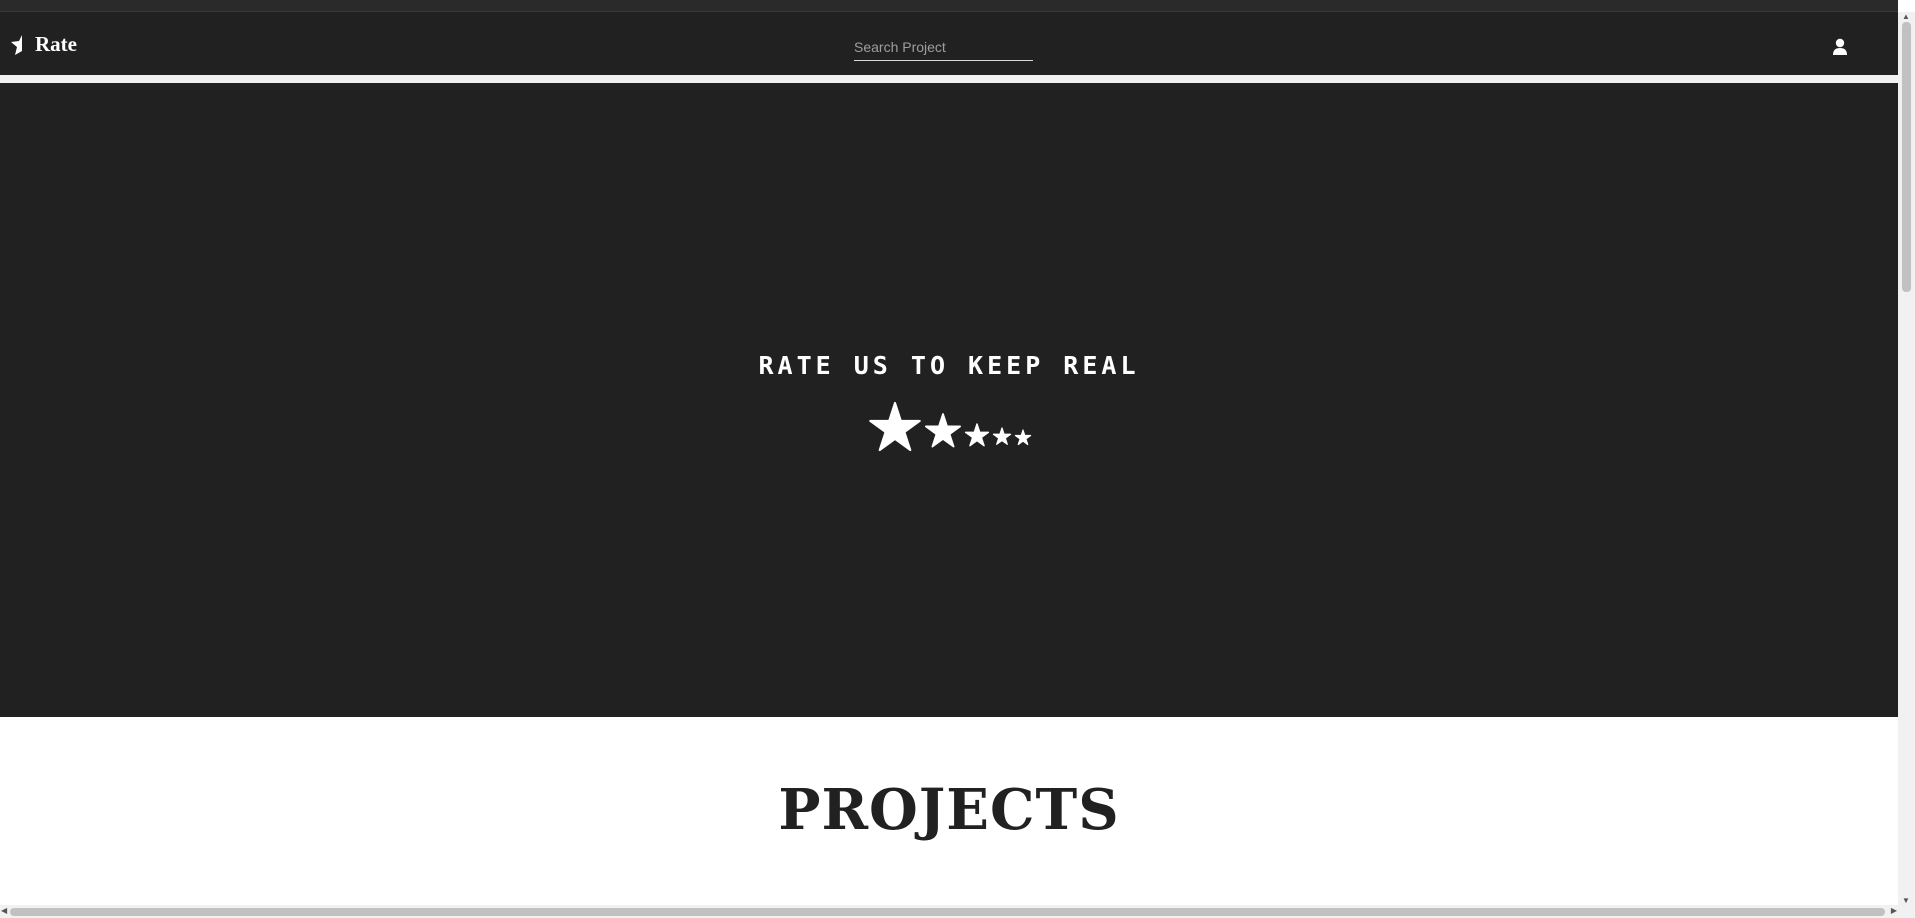  What do you see at coordinates (949, 365) in the screenshot?
I see `hero-title: RATE US TO KEEP REAL` at bounding box center [949, 365].